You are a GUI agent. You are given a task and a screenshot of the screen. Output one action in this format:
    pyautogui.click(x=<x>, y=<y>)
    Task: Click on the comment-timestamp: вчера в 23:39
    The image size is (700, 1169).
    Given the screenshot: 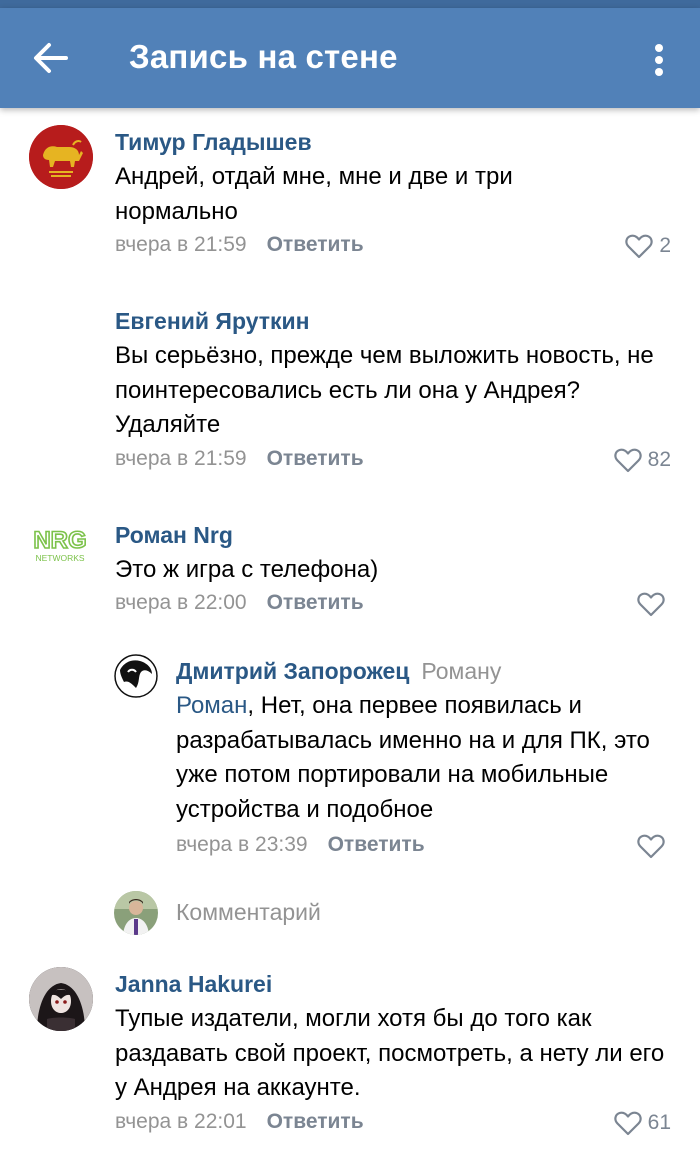 What is the action you would take?
    pyautogui.click(x=242, y=844)
    